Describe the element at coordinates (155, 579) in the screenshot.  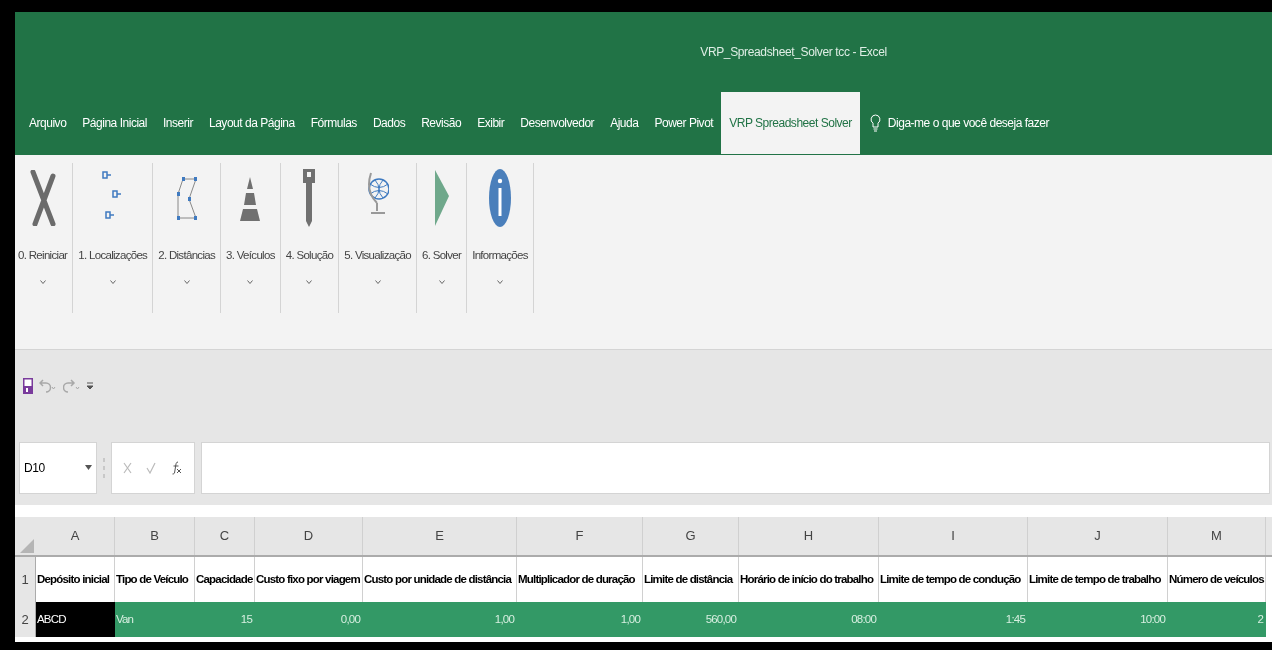
I see `table-cell: Tipo de Veículo` at that location.